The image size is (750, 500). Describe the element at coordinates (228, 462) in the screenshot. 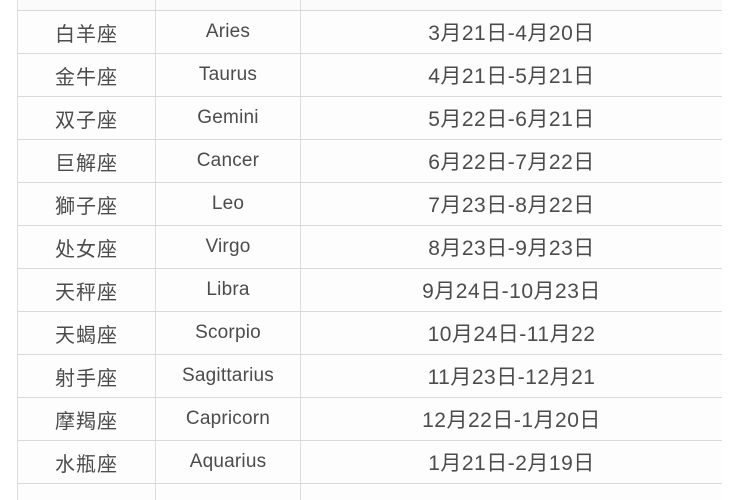

I see `cell-english-name: Aquarius` at that location.